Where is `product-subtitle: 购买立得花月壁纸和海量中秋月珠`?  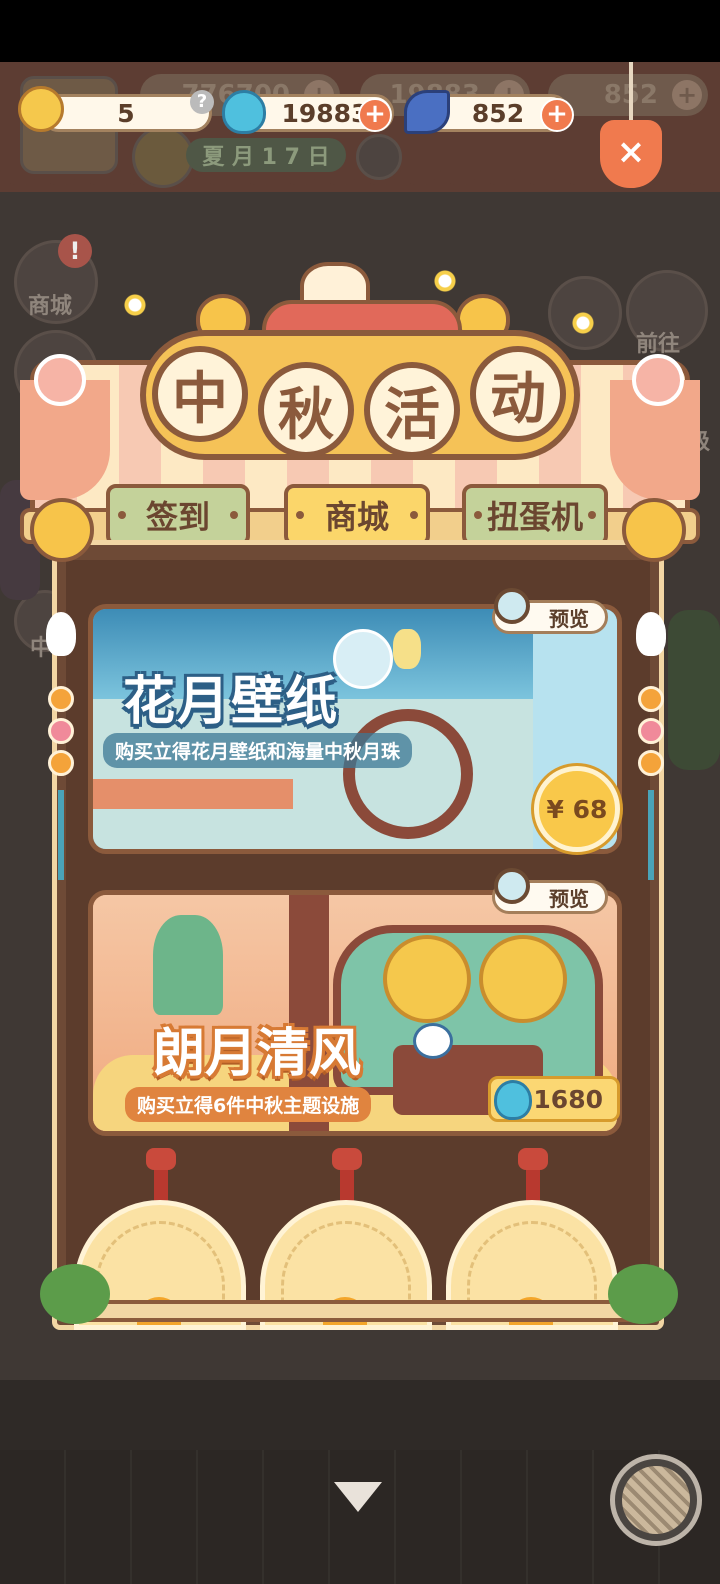
product-subtitle: 购买立得花月壁纸和海量中秋月珠 is located at coordinates (258, 750).